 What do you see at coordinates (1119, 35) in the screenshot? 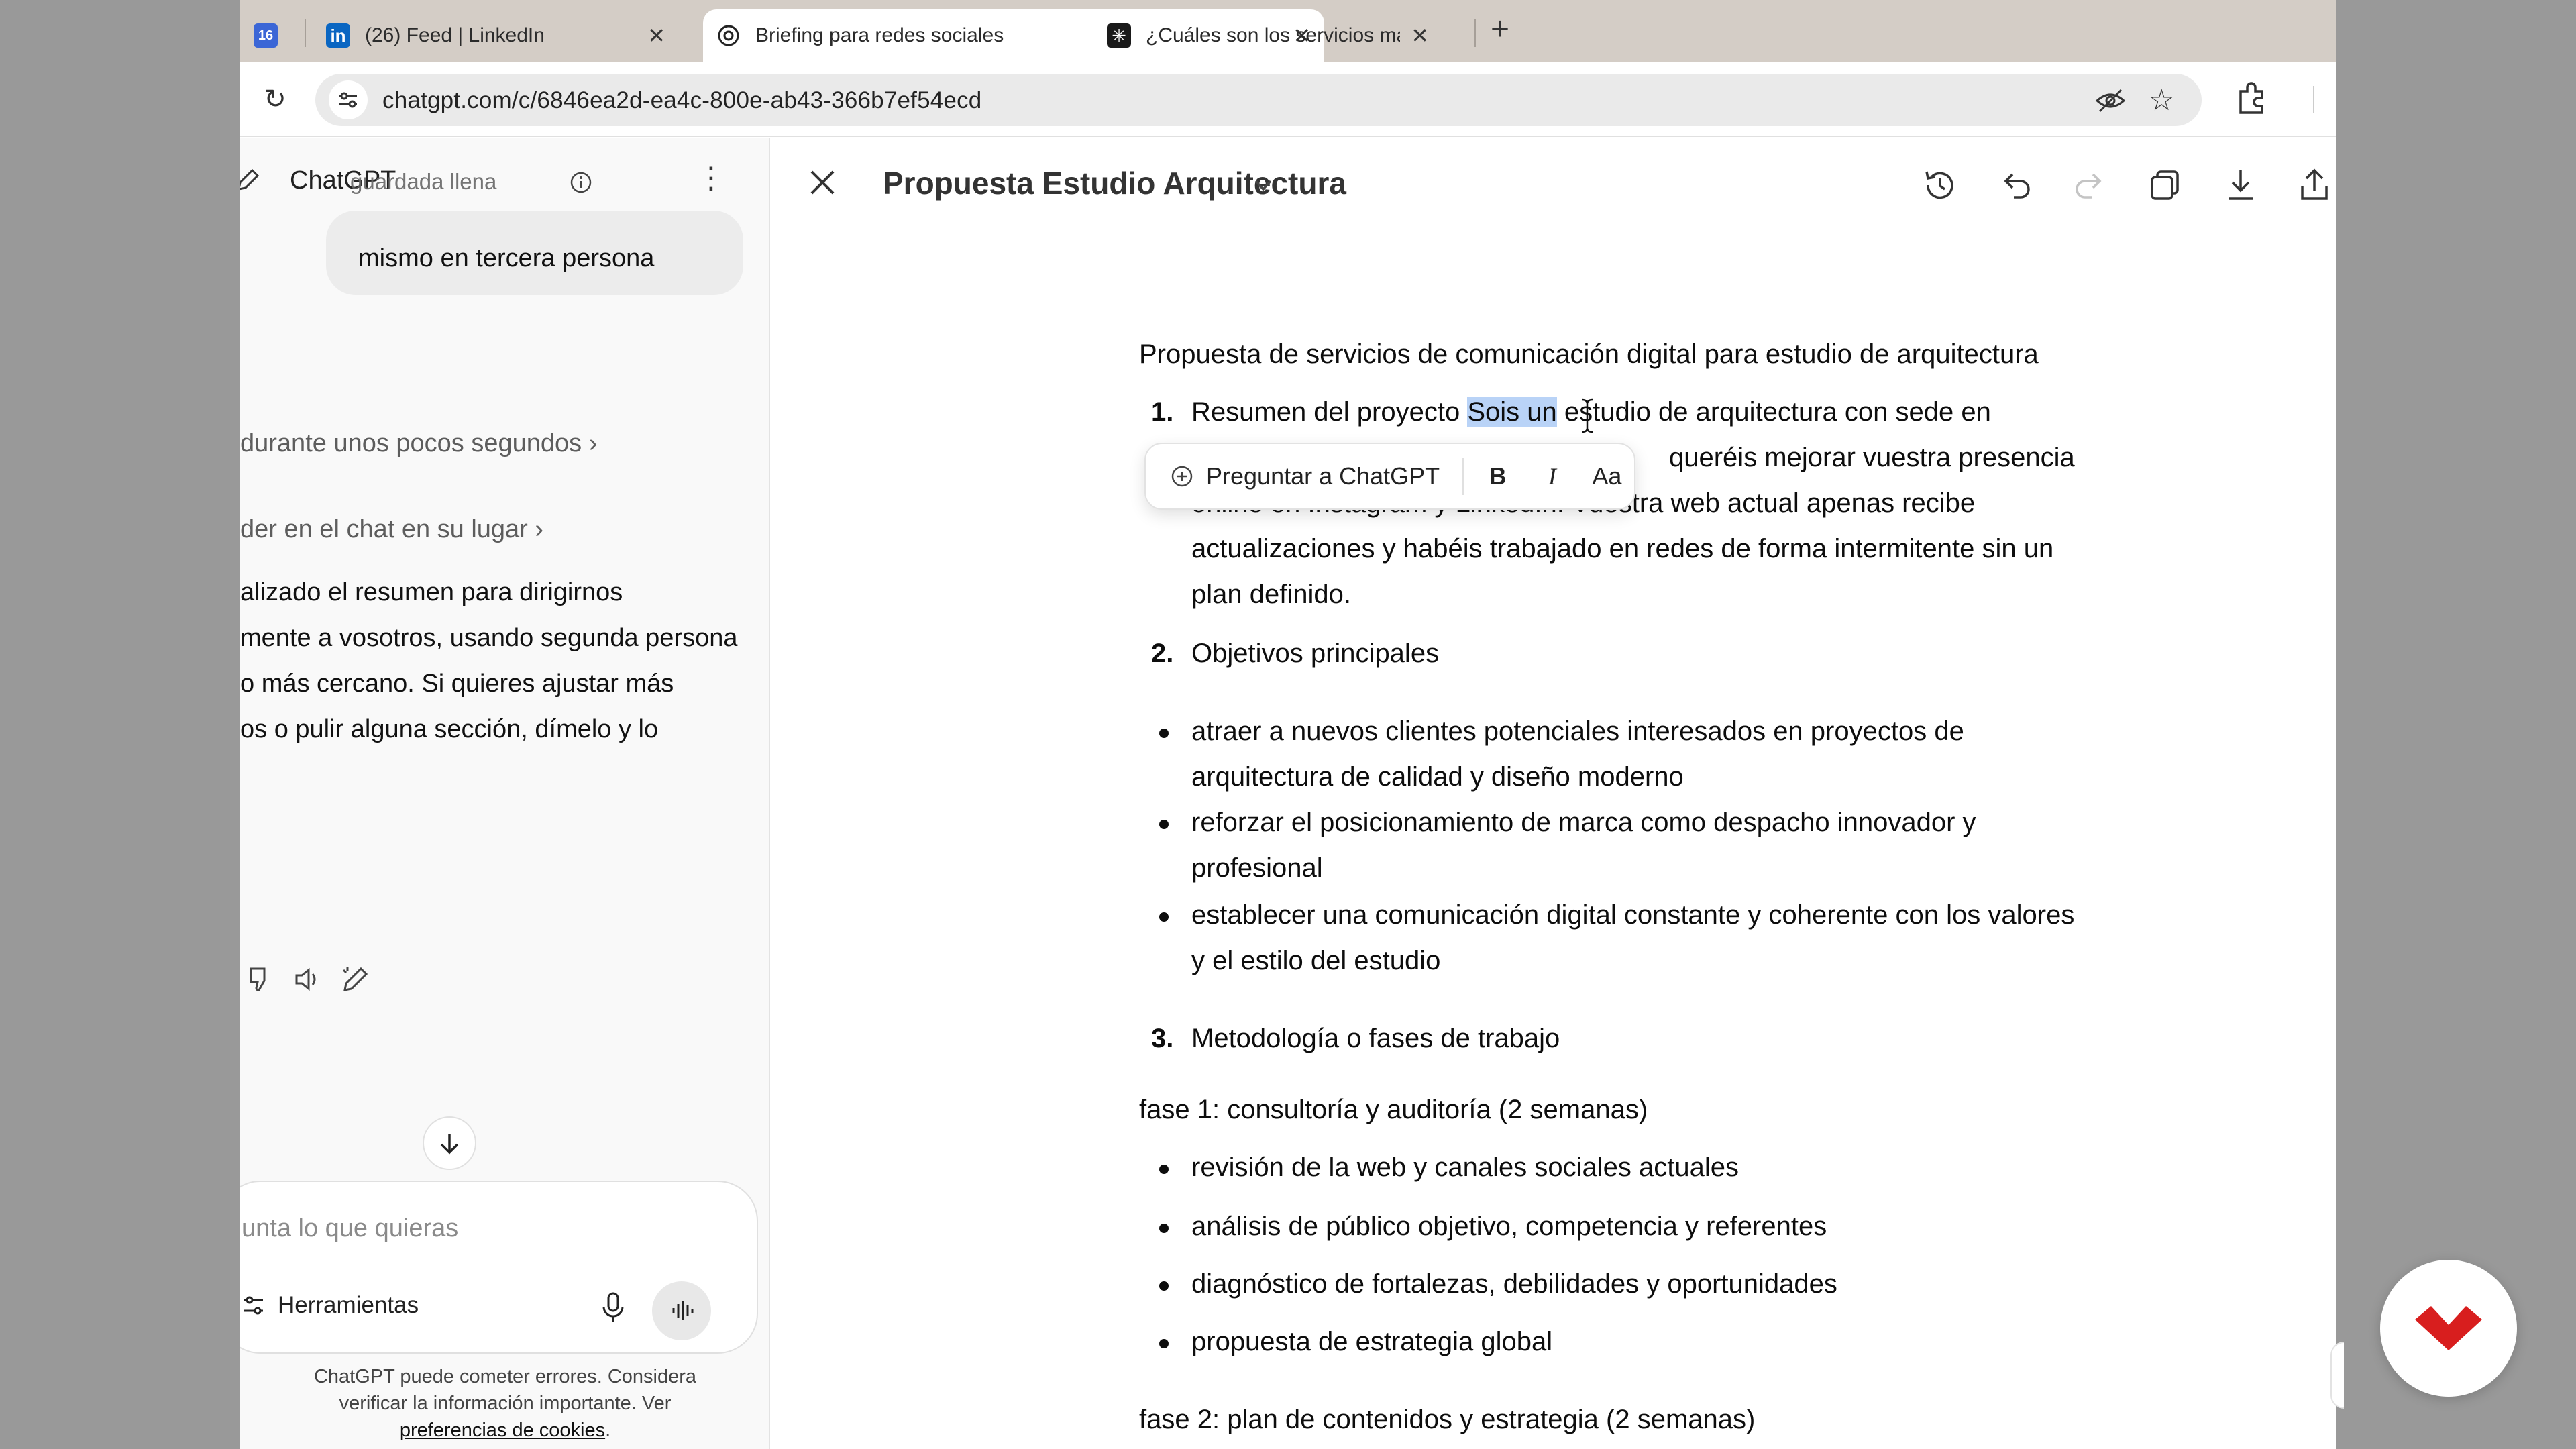
I see `gemini-icon: ✳` at bounding box center [1119, 35].